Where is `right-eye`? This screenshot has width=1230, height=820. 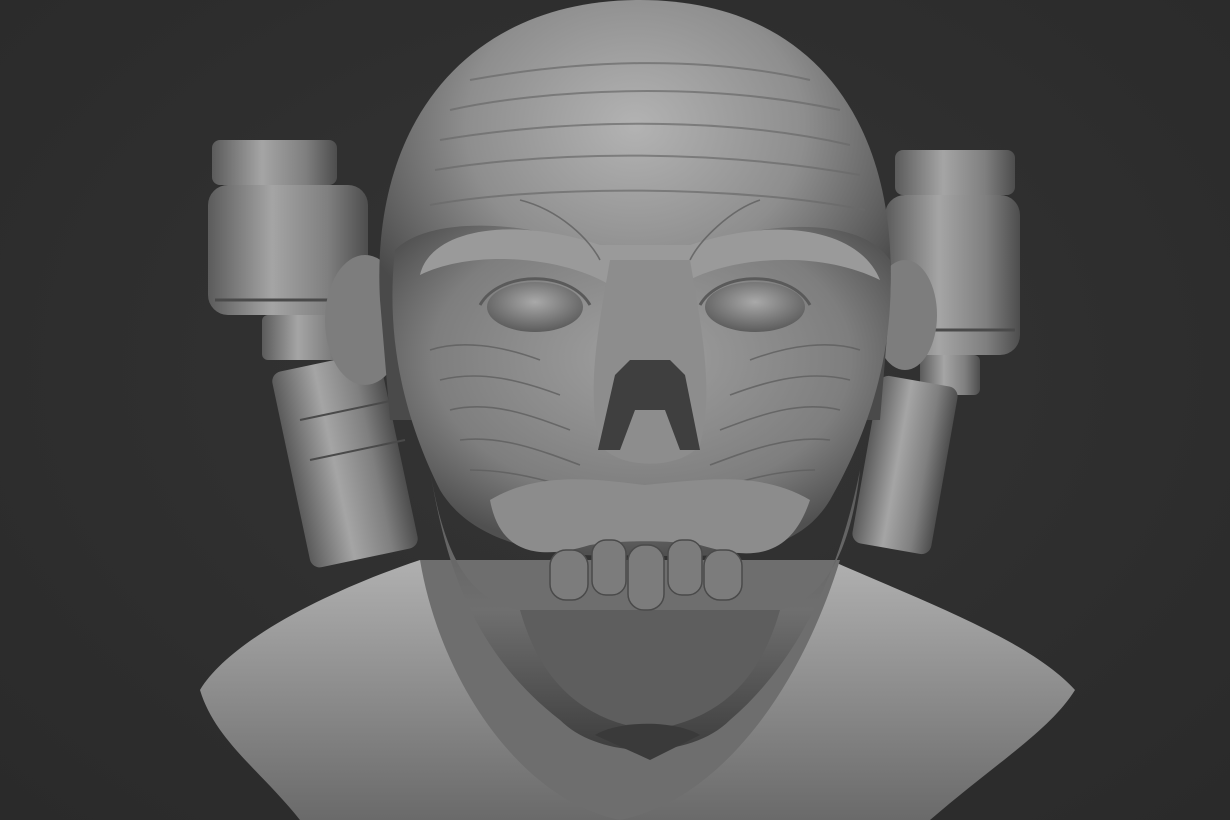
right-eye is located at coordinates (755, 307).